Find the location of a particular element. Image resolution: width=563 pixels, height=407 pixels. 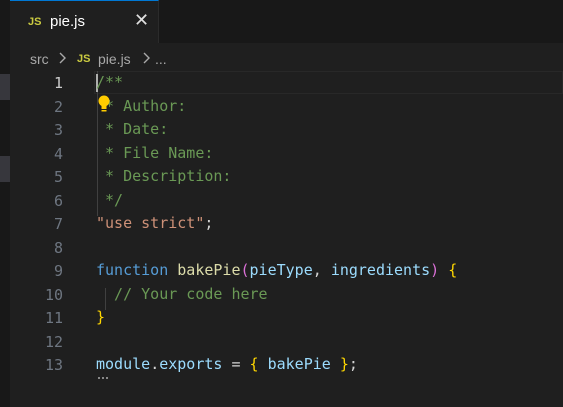

code-line: 8 is located at coordinates (286, 248).